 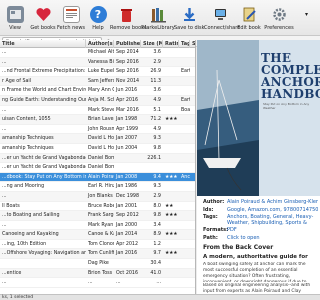 What do you see at coordinates (127, 100) in the screenshot?
I see `cell-published: Apr 2016` at bounding box center [127, 100].